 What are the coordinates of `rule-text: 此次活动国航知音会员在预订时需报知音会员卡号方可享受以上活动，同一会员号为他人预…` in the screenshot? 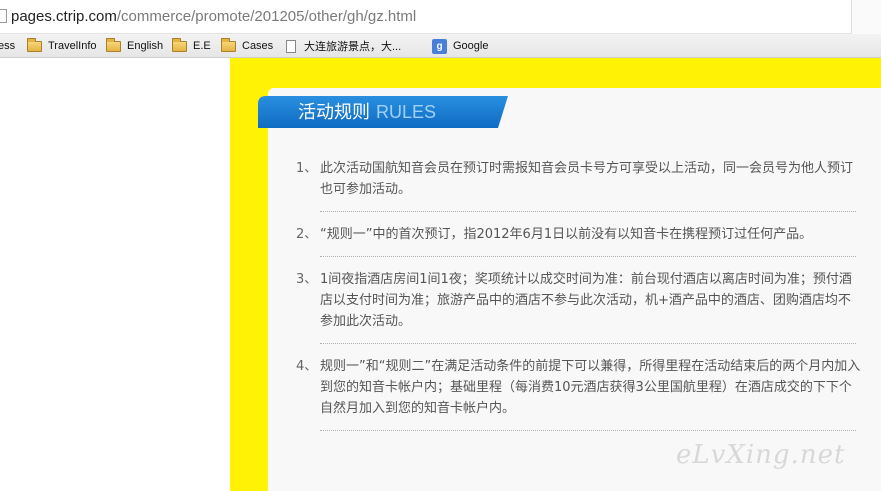 It's located at (587, 179).